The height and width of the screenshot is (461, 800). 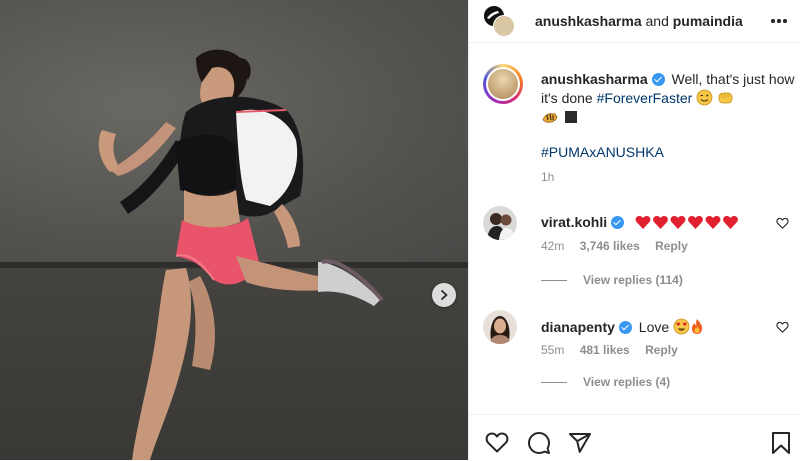 I want to click on comment-likes: 3,746 likes, so click(x=610, y=246).